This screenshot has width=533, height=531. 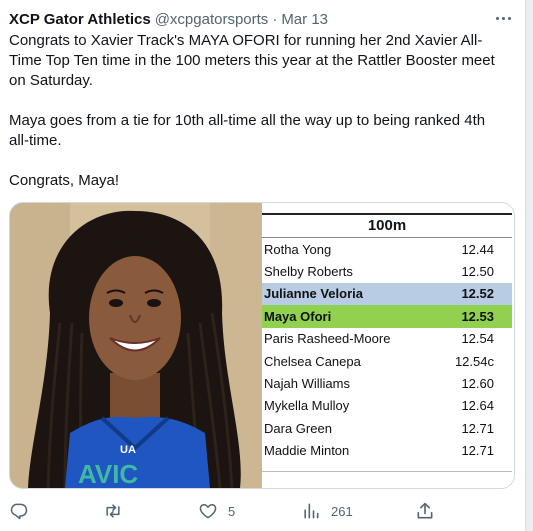 What do you see at coordinates (208, 511) in the screenshot?
I see `heart-icon` at bounding box center [208, 511].